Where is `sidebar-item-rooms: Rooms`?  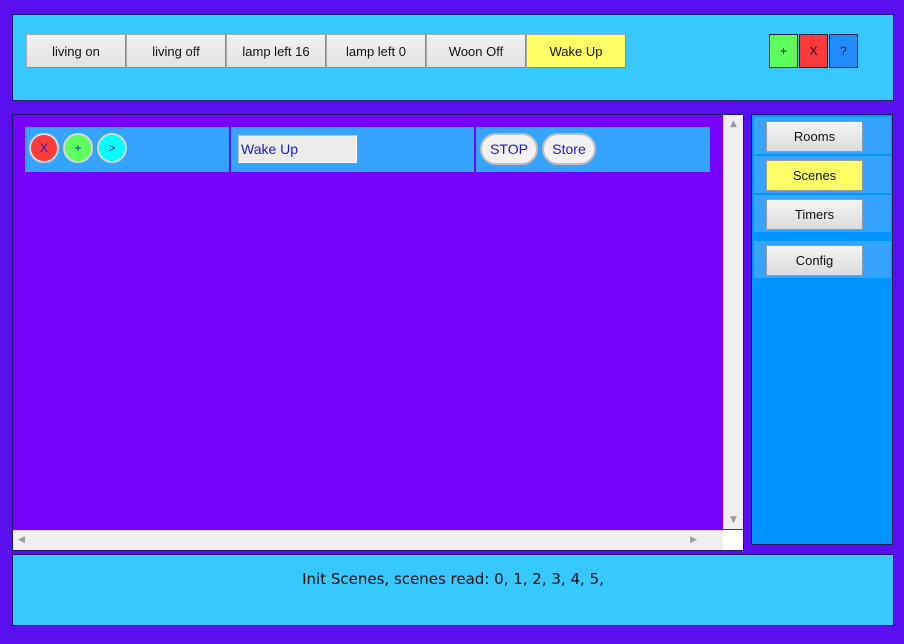 sidebar-item-rooms: Rooms is located at coordinates (822, 135).